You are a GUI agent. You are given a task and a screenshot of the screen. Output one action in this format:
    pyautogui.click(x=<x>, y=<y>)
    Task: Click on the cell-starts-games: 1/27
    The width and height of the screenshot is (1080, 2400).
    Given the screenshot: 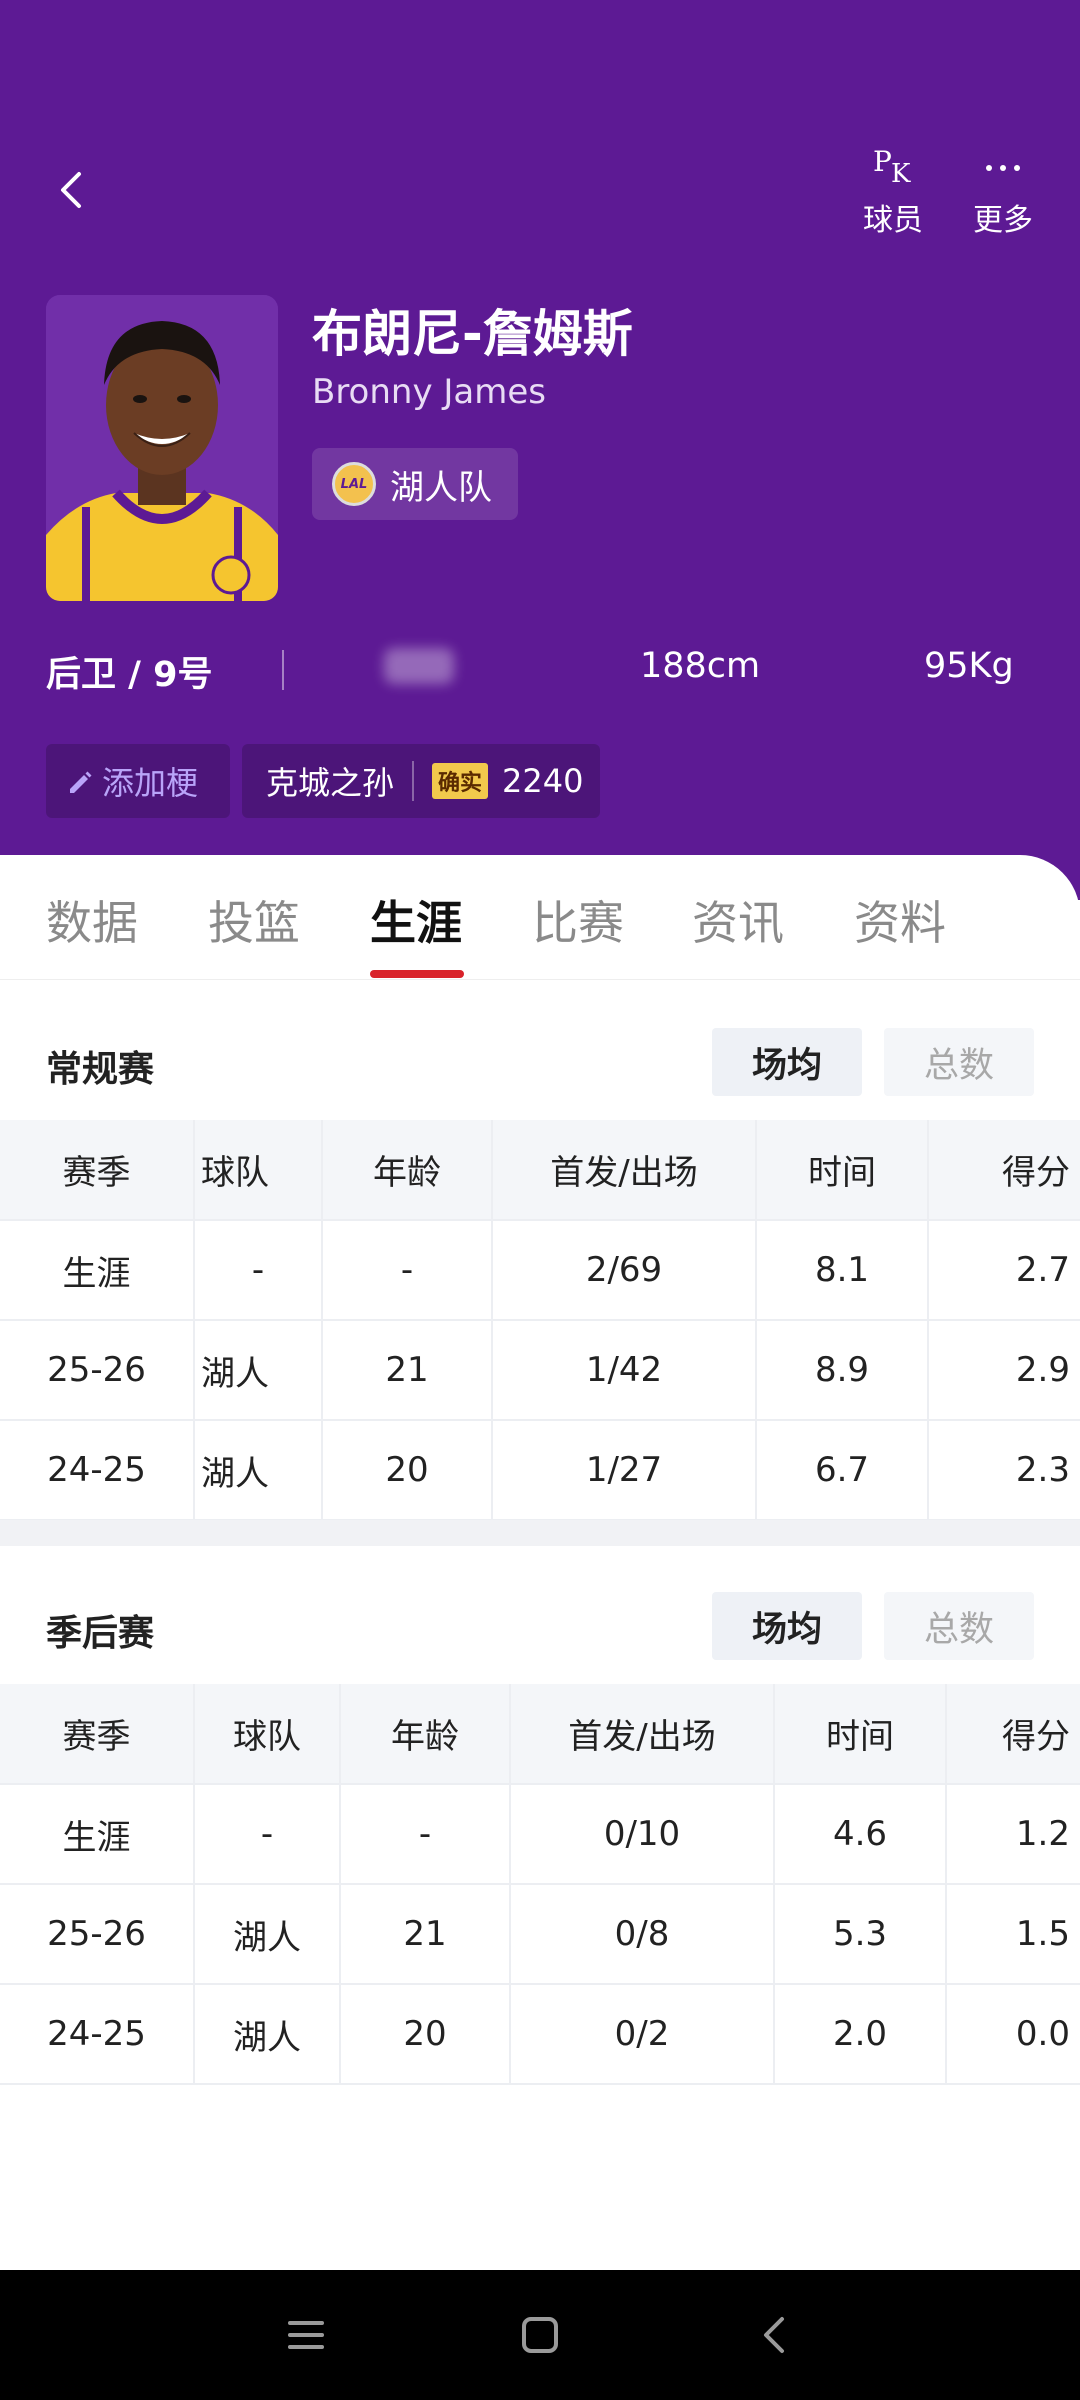 What is the action you would take?
    pyautogui.click(x=624, y=1470)
    